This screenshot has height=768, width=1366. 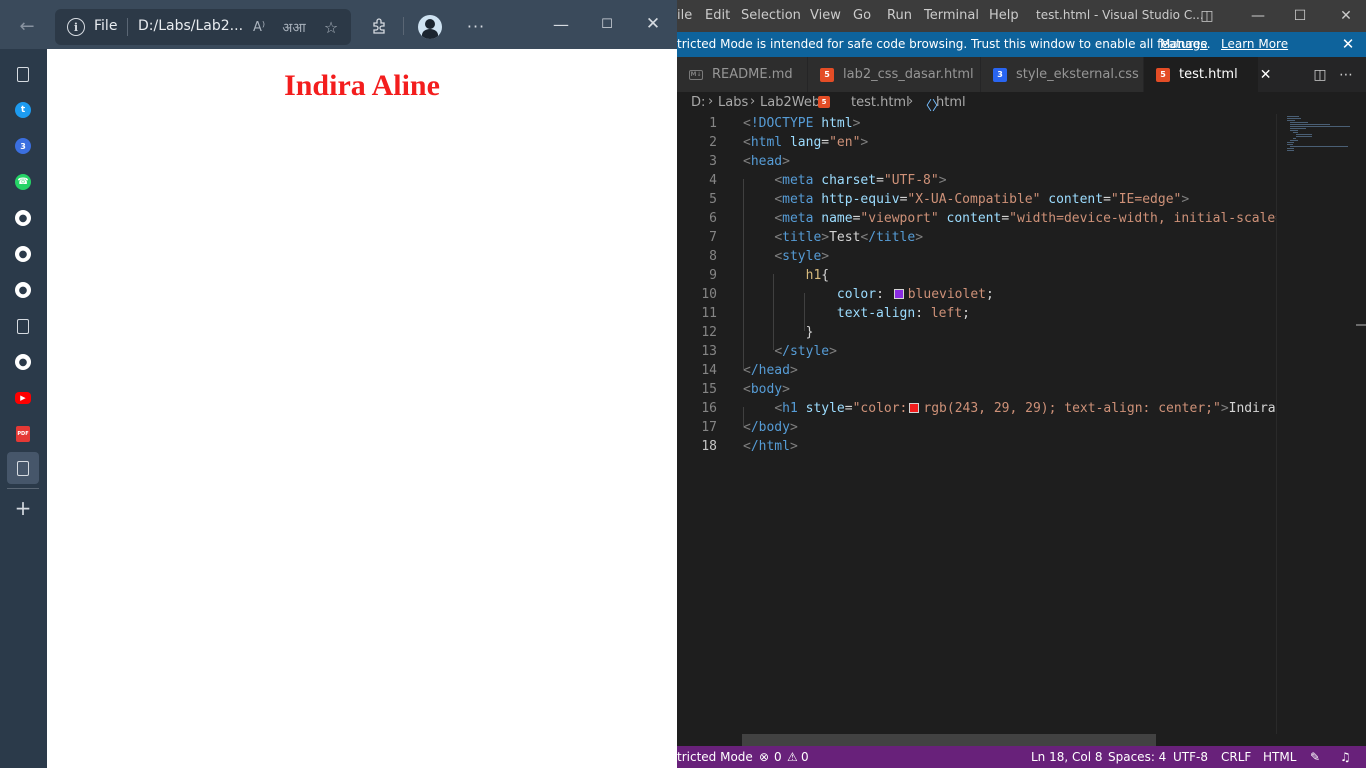 What do you see at coordinates (1279, 757) in the screenshot?
I see `language-mode: HTML` at bounding box center [1279, 757].